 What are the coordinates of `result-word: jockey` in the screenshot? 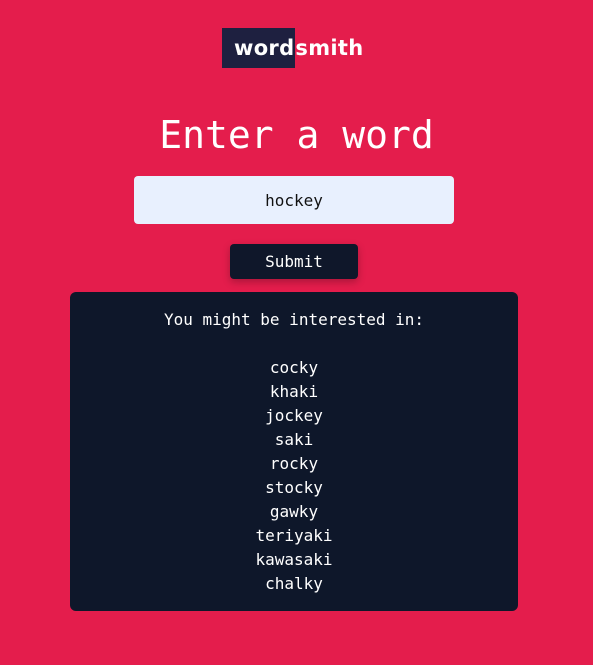 It's located at (294, 415).